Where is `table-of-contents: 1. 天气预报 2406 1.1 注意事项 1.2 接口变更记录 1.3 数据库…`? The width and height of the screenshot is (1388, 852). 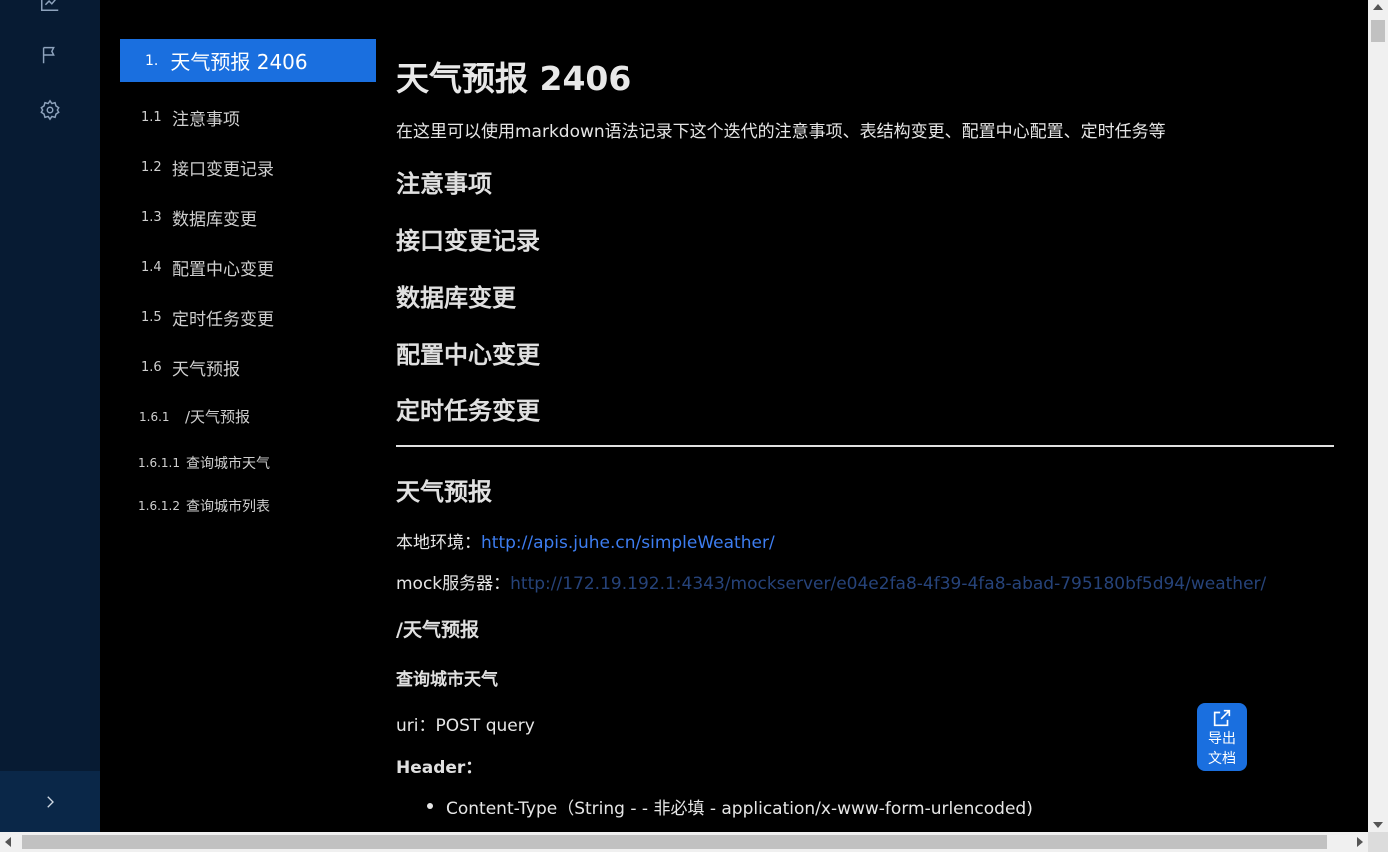 table-of-contents: 1. 天气预报 2406 1.1 注意事项 1.2 接口变更记录 1.3 数据库… is located at coordinates (248, 277).